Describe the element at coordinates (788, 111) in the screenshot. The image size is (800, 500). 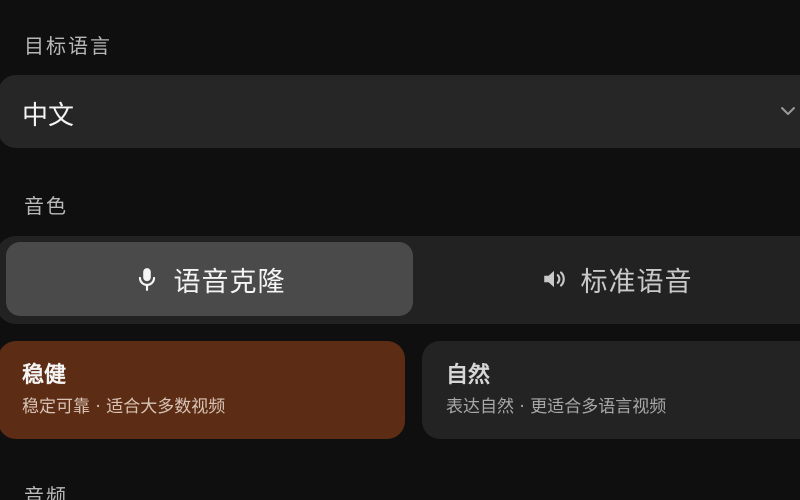
I see `chevron-down-icon` at that location.